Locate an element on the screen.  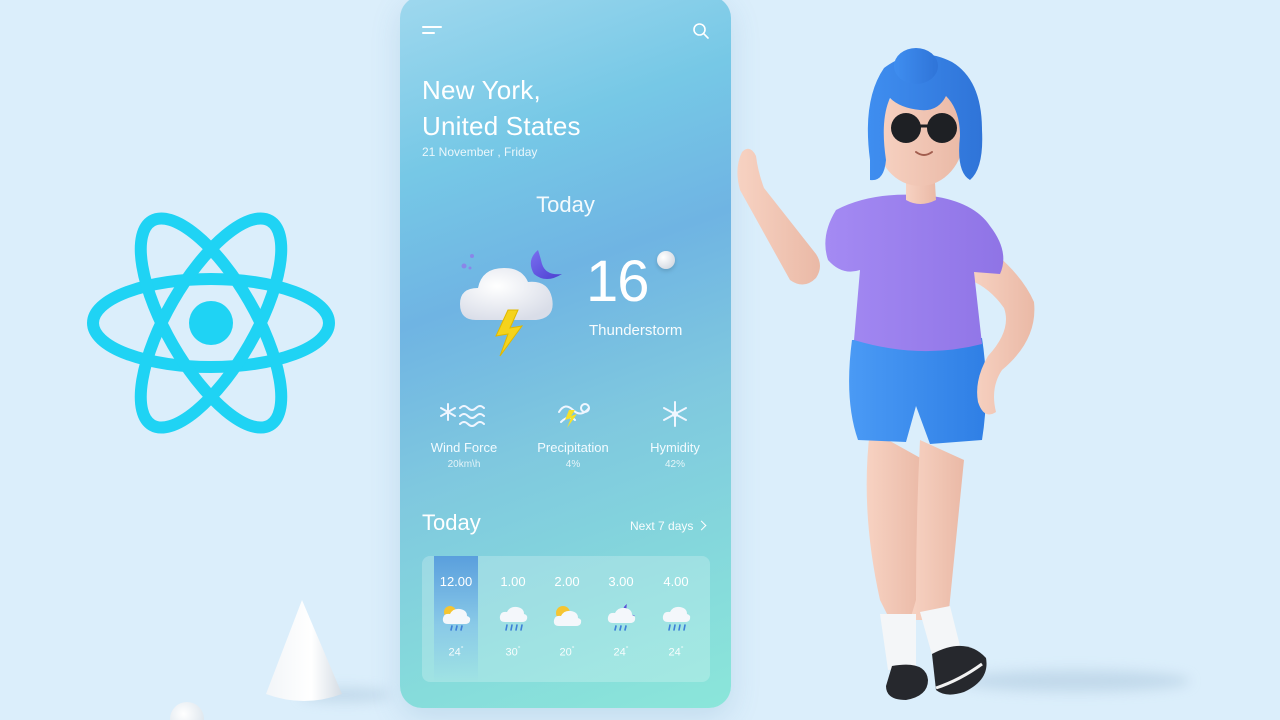
stat-value: 42% is located at coordinates (674, 464).